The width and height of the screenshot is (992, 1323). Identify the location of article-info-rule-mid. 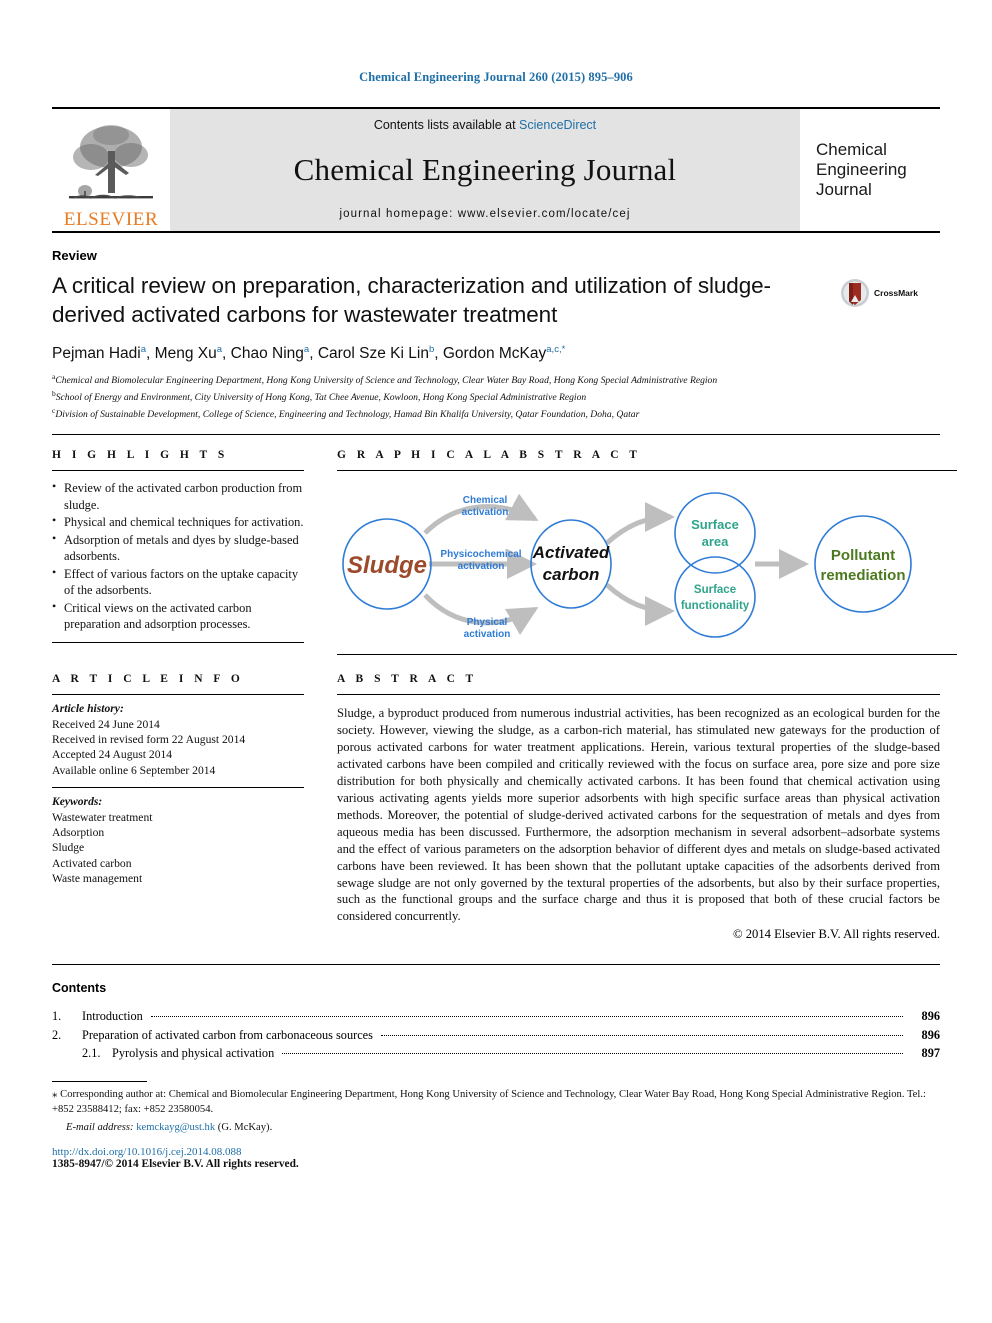
(178, 788).